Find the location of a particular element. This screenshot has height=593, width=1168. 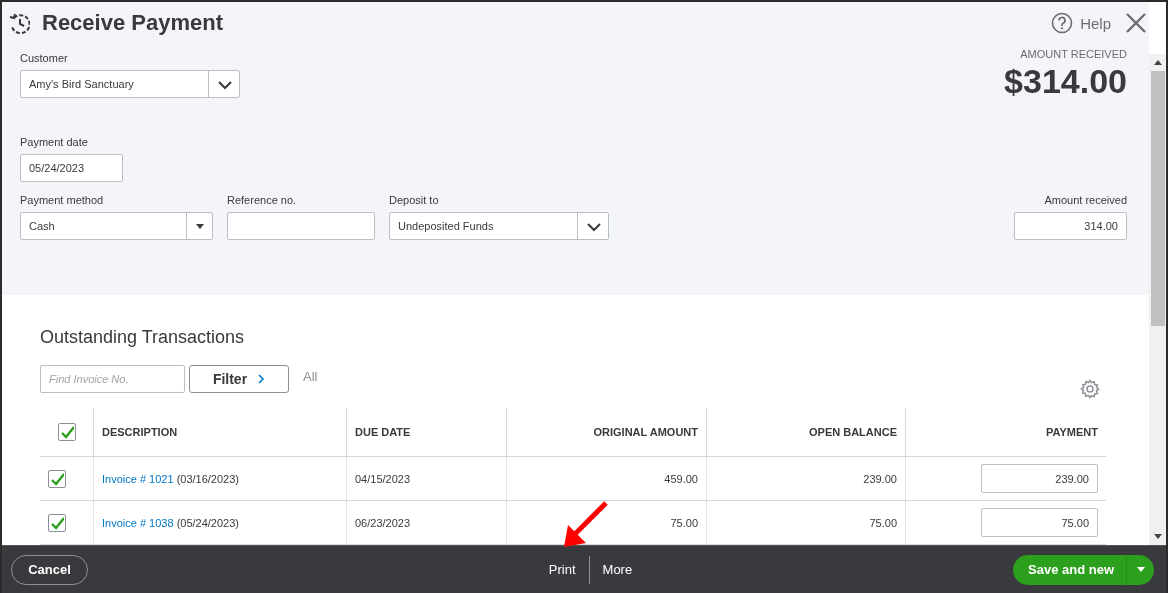

column-header: OPEN BALANCE is located at coordinates (806, 432).